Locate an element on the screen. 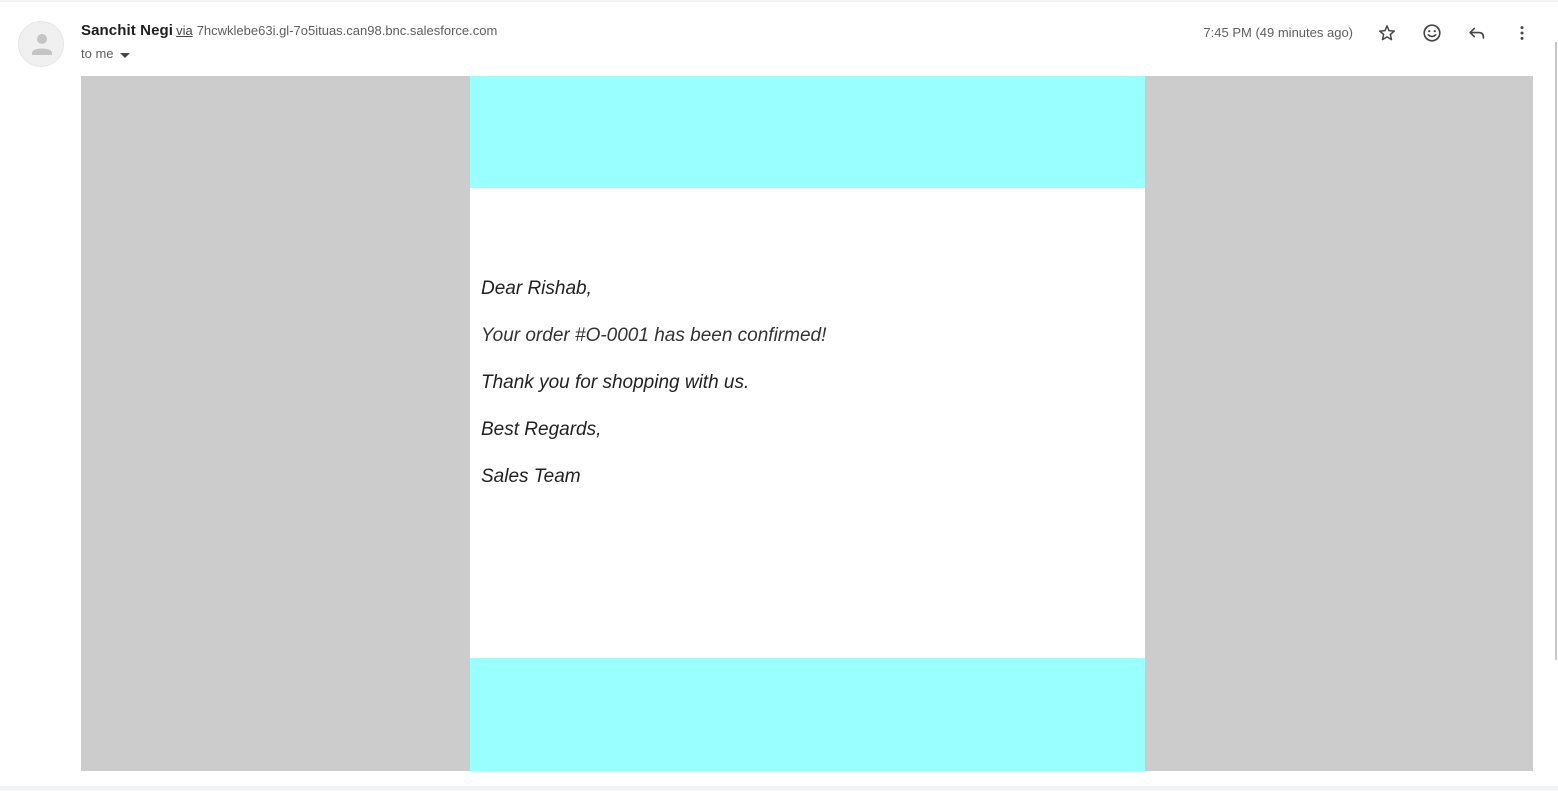 The height and width of the screenshot is (791, 1558). sender-avatar is located at coordinates (41, 44).